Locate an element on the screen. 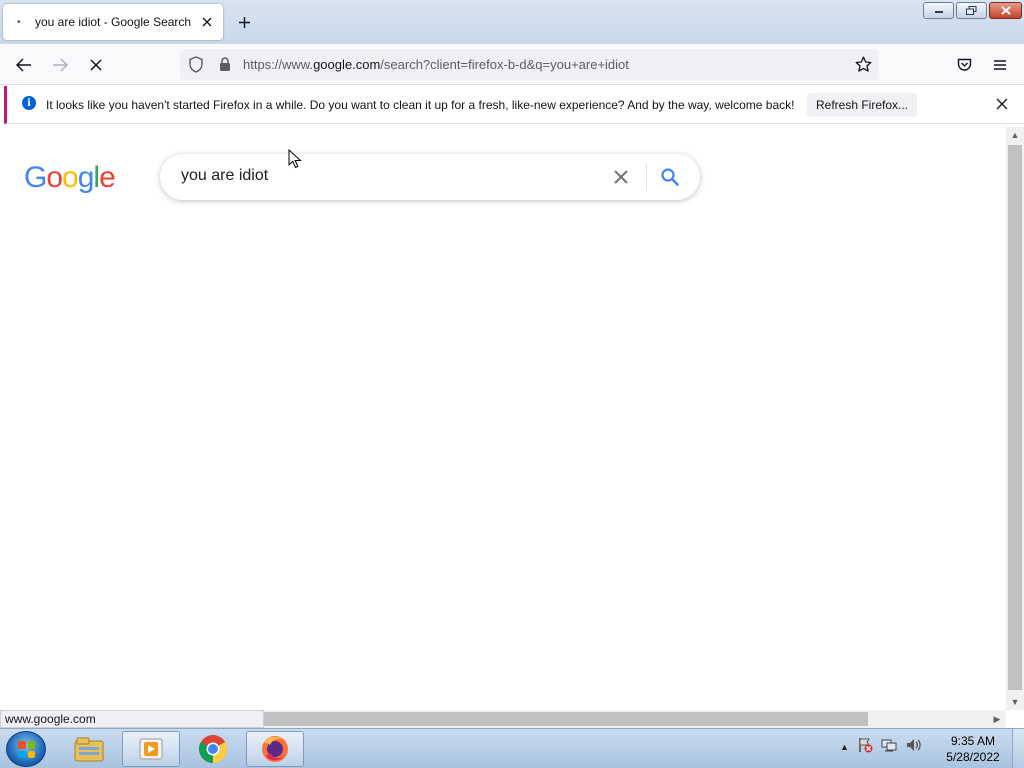  windows-taskbar: ▲ 9:35 AM 5/28/2022 is located at coordinates (512, 748).